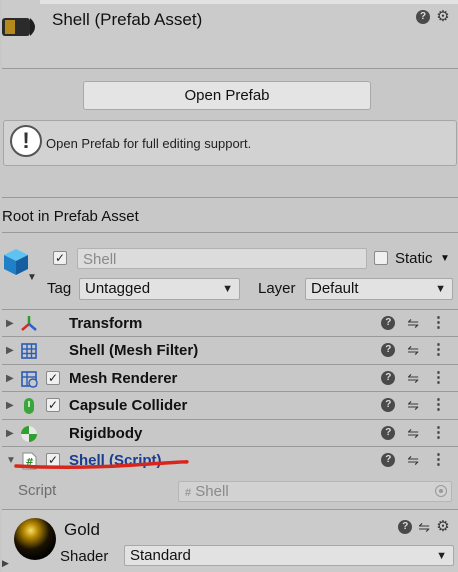 This screenshot has width=458, height=572. Describe the element at coordinates (118, 288) in the screenshot. I see `tag-value: Untagged` at that location.